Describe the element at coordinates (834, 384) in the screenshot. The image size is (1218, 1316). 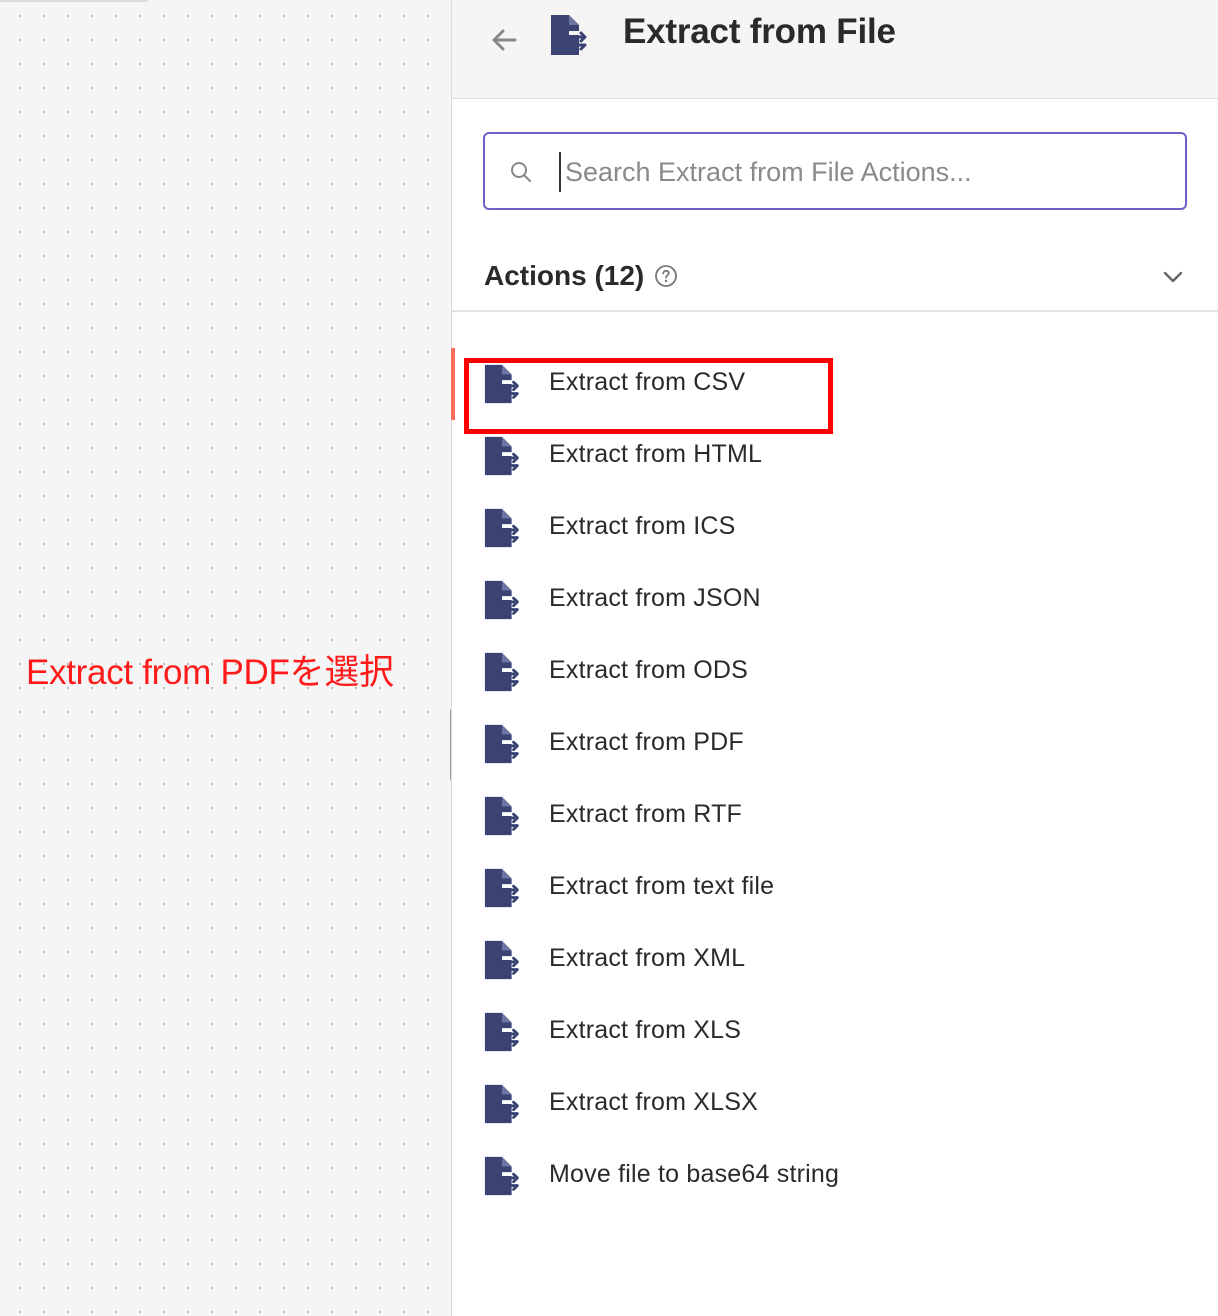
I see `action-item: Extract from CSV` at that location.